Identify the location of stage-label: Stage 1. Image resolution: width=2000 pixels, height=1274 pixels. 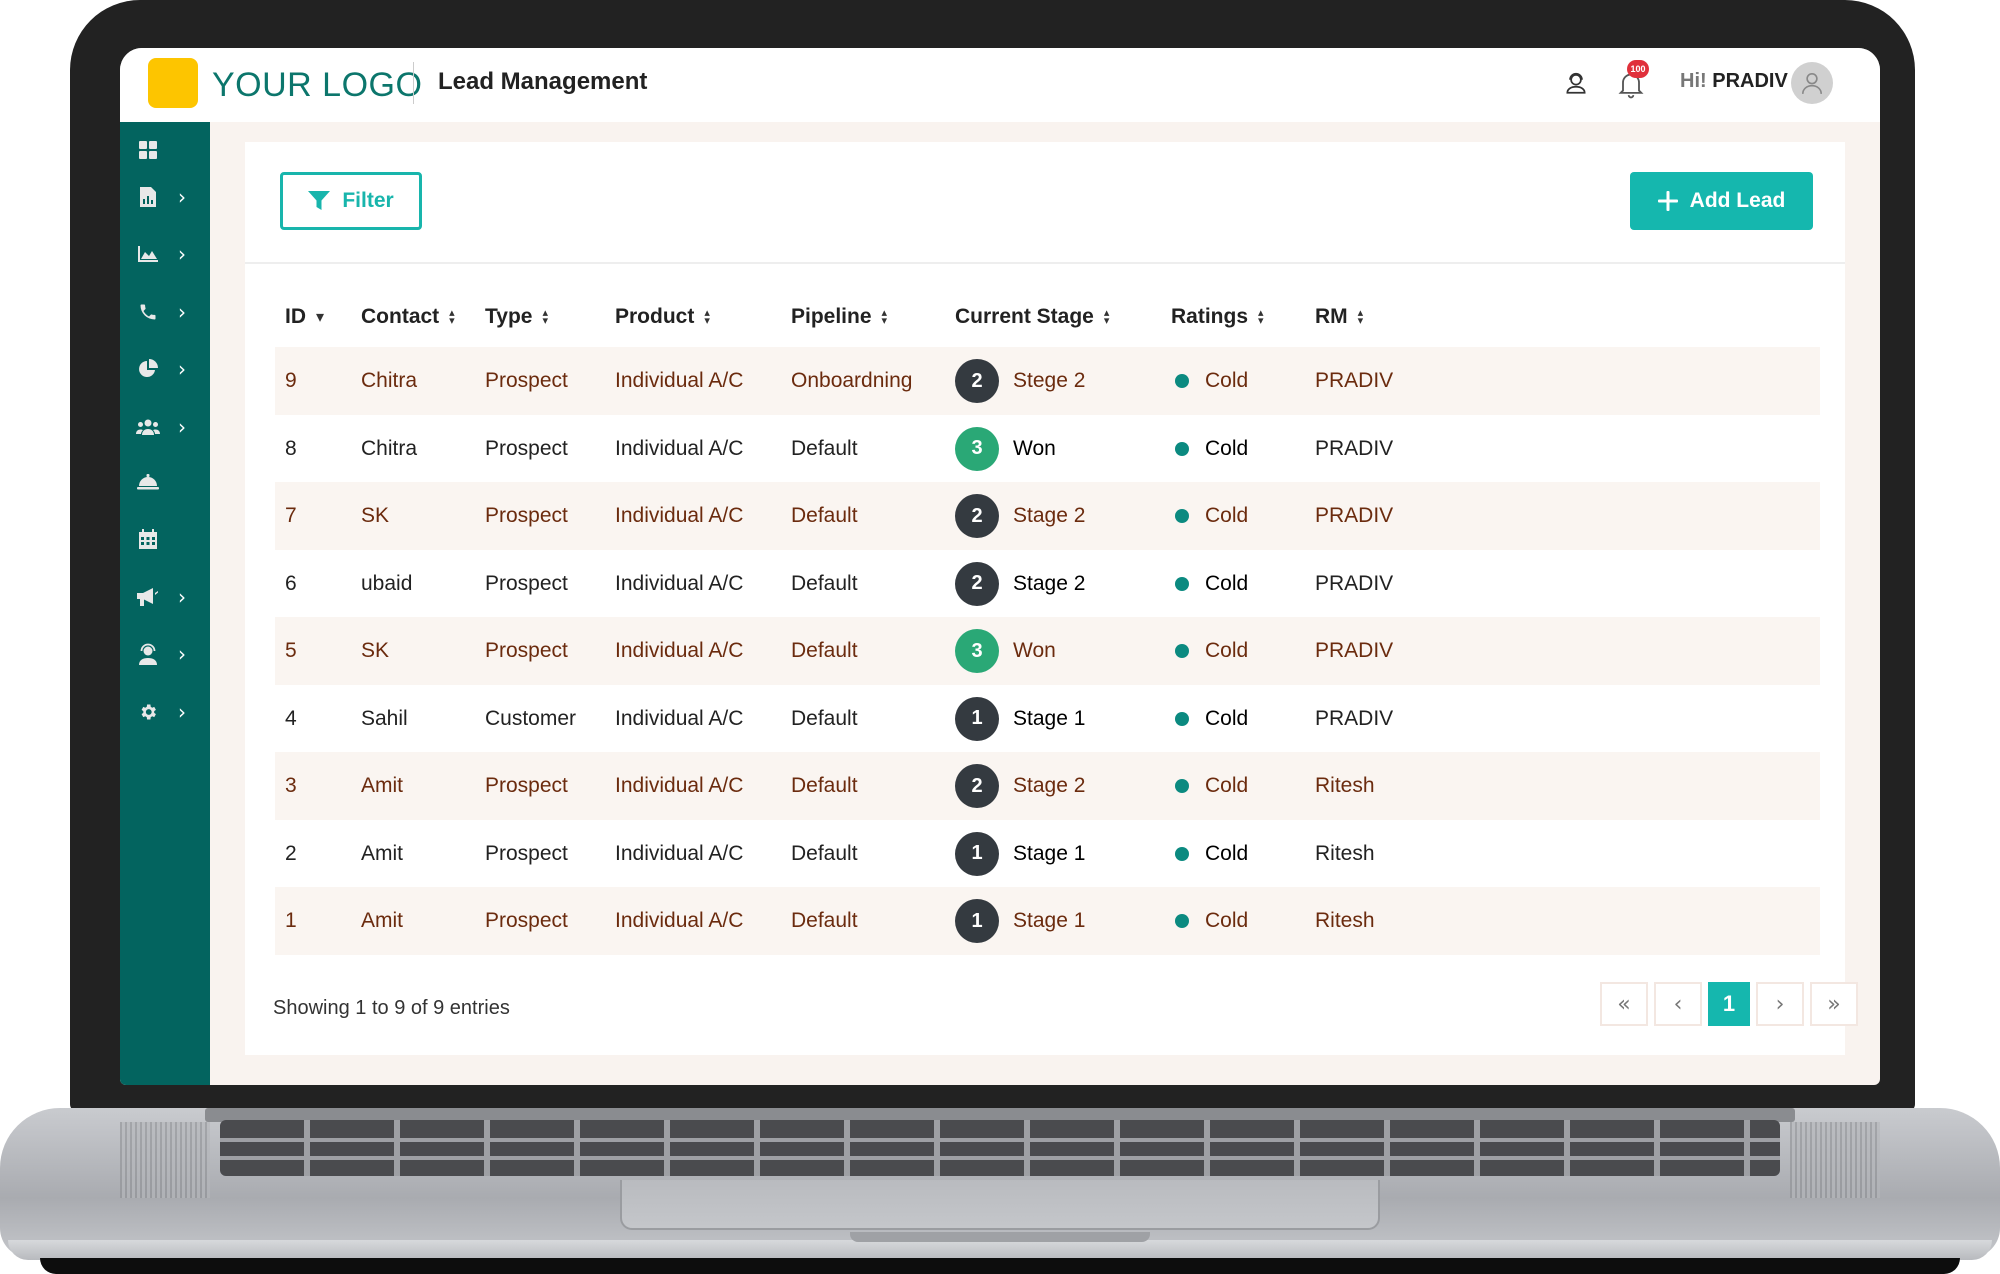
(1049, 920).